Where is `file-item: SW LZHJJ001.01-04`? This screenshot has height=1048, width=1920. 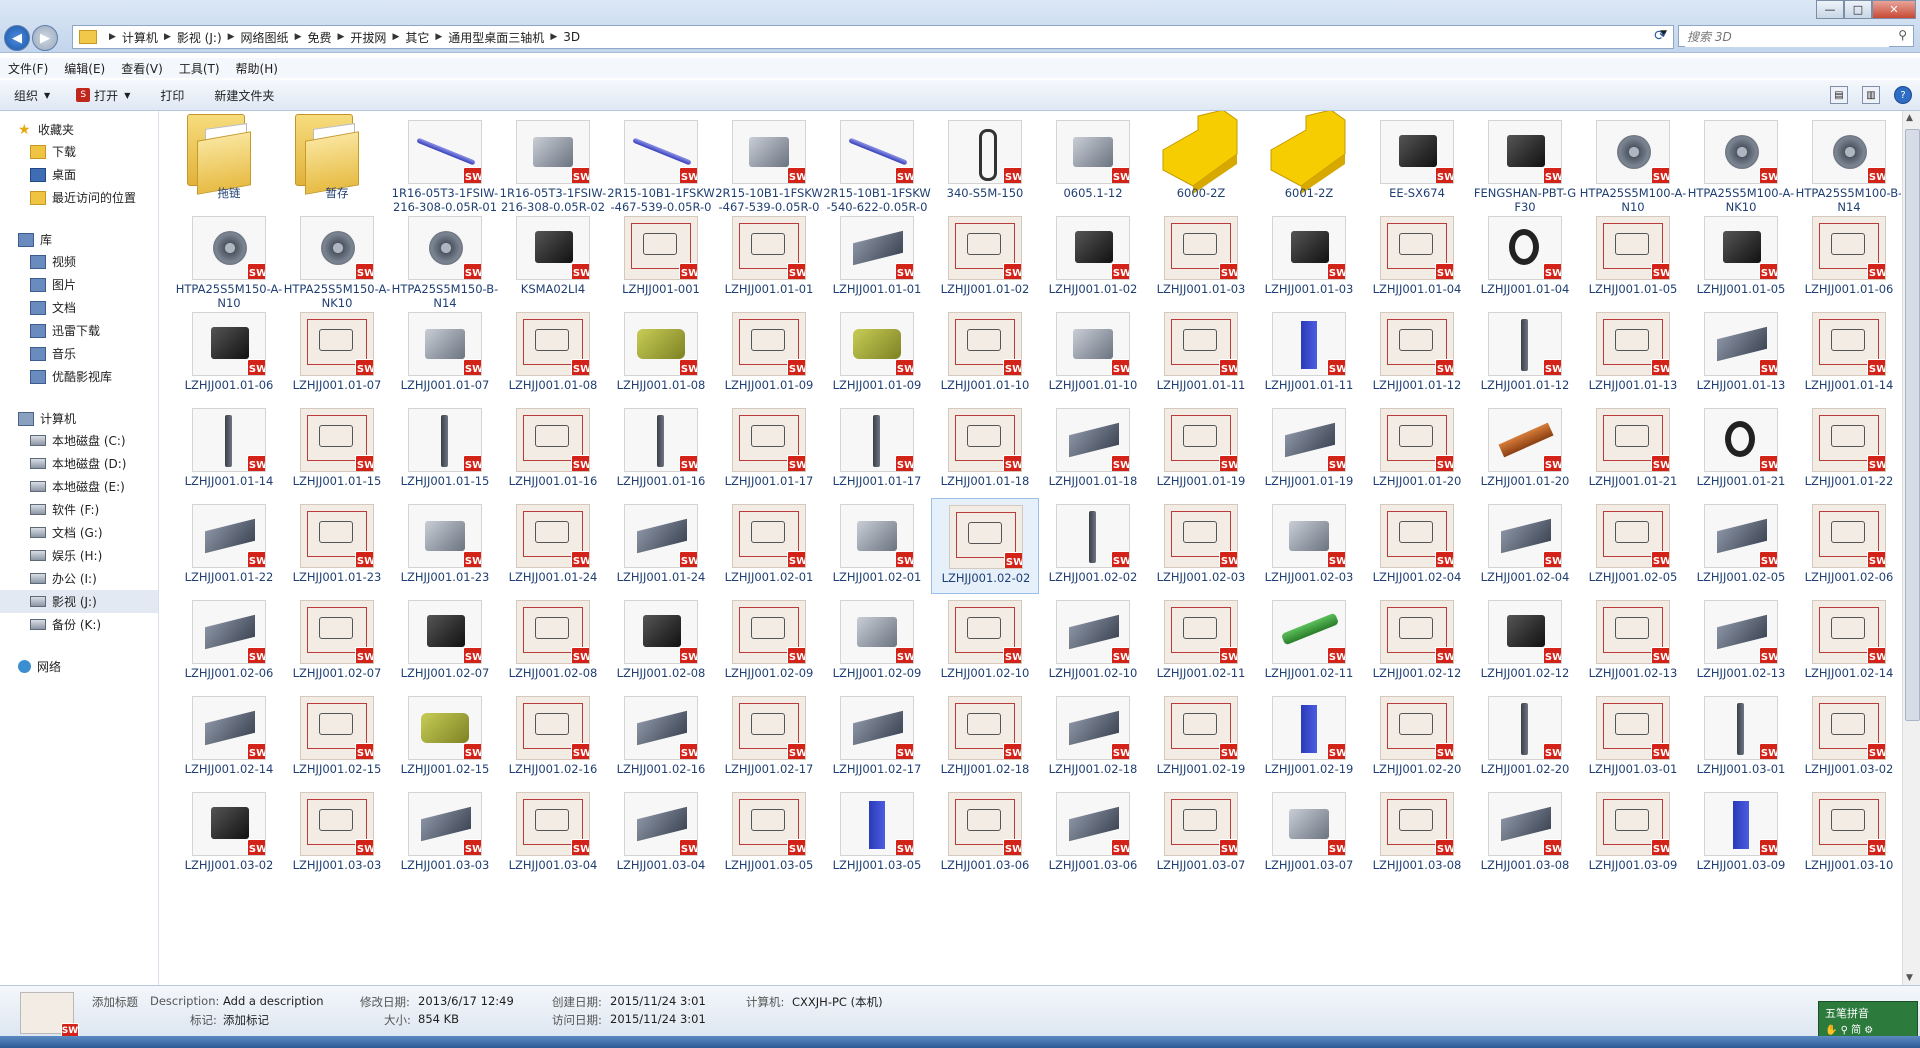
file-item: SW LZHJJ001.01-04 is located at coordinates (1525, 258).